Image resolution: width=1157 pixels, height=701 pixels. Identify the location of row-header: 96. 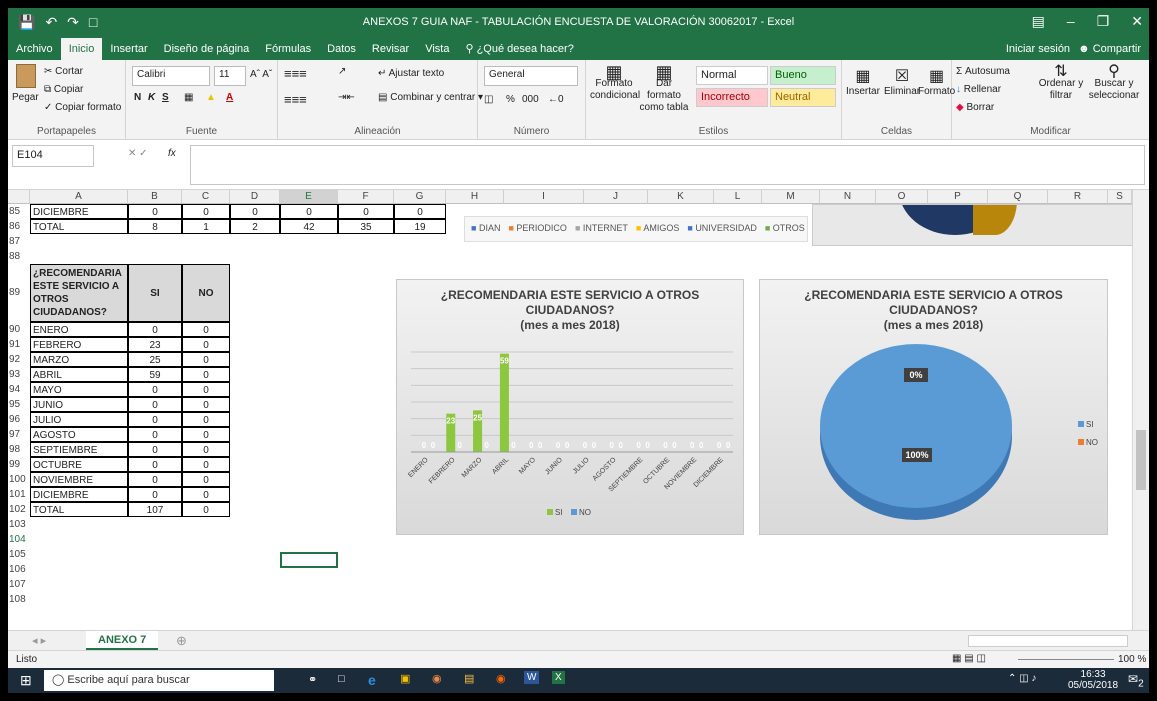
(19, 419).